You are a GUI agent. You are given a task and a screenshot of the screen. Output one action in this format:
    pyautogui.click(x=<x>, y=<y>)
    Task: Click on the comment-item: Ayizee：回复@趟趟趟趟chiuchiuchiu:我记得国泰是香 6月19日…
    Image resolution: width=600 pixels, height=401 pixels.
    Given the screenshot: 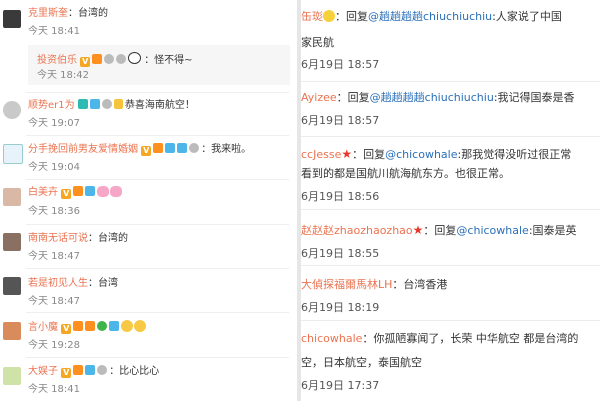 What is the action you would take?
    pyautogui.click(x=450, y=110)
    